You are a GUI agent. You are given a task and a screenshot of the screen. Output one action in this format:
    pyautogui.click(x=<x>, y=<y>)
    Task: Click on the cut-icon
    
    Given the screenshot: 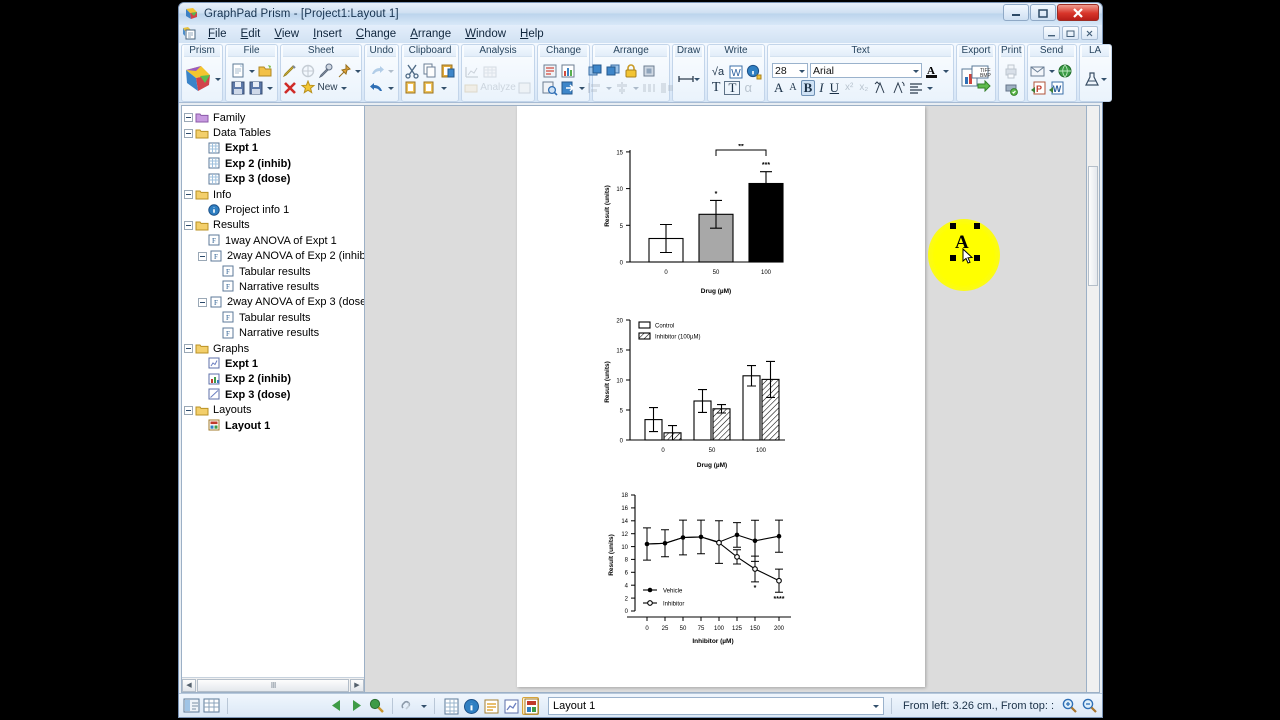 What is the action you would take?
    pyautogui.click(x=412, y=71)
    